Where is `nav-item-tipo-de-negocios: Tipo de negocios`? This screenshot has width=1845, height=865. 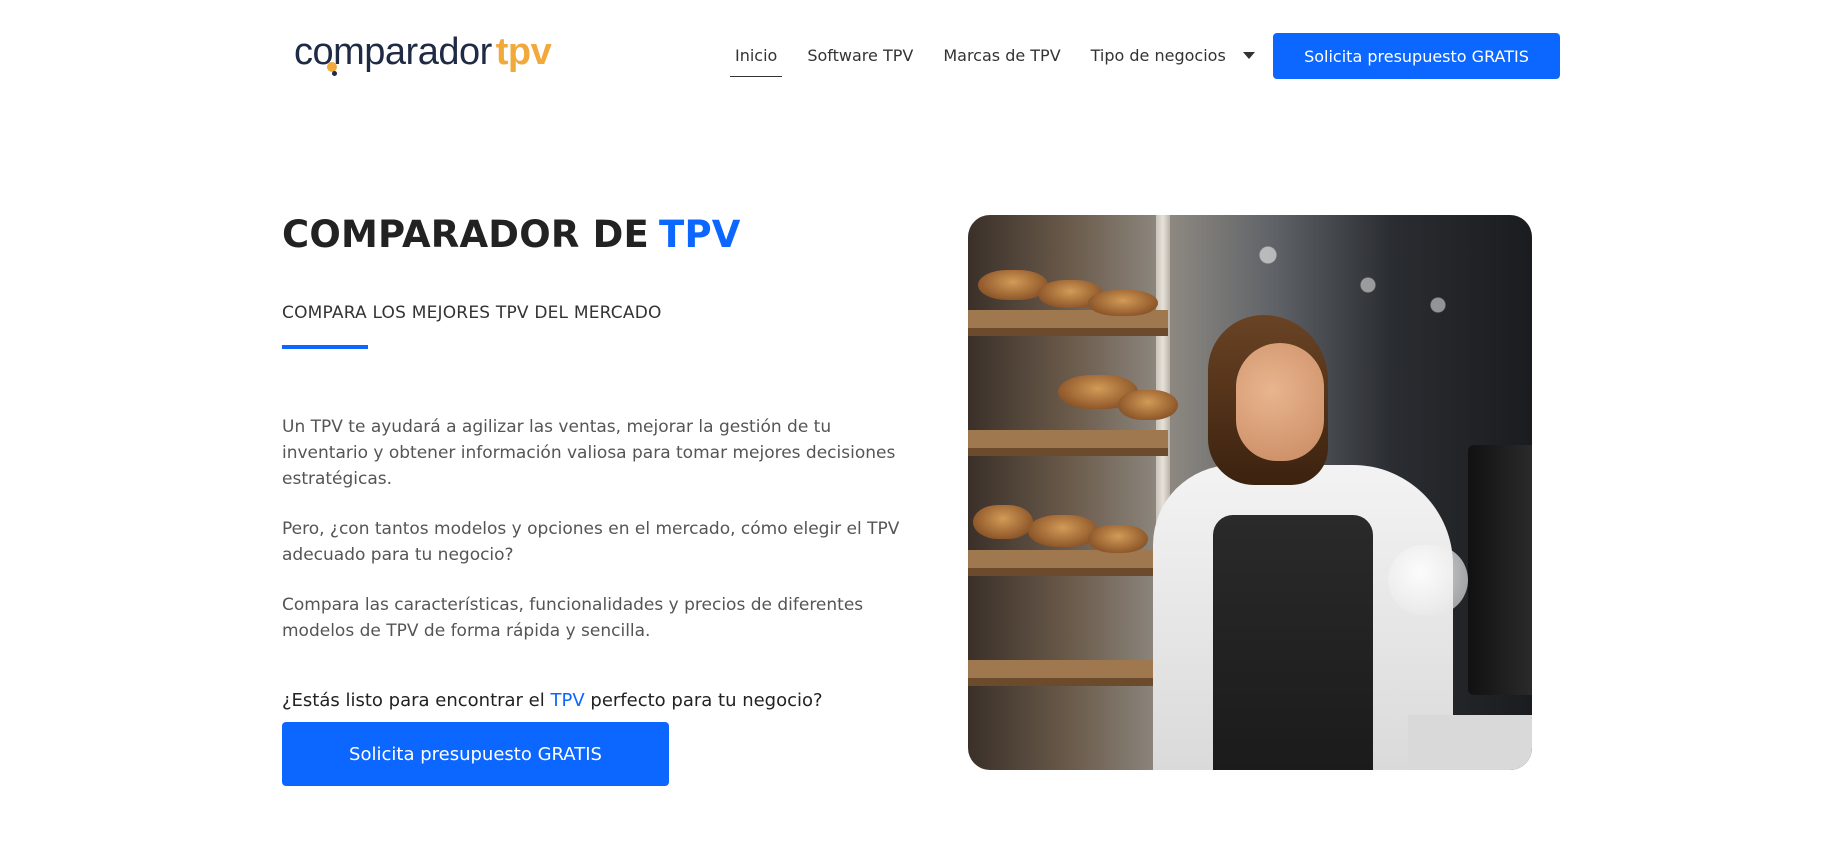 nav-item-tipo-de-negocios: Tipo de negocios is located at coordinates (1173, 58).